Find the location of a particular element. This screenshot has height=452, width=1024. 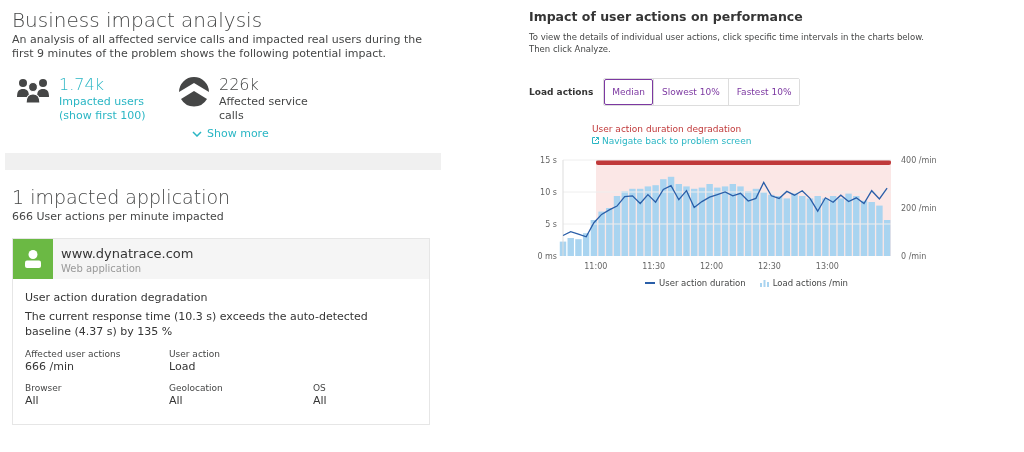

axis-label: 10 s is located at coordinates (548, 192).